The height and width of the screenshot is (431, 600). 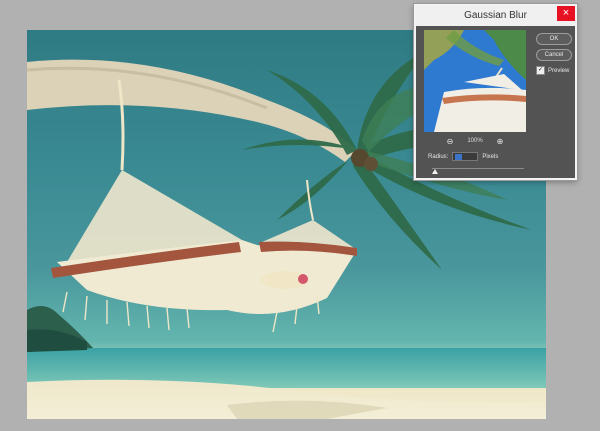 I want to click on zoom-in-icon: ⊕, so click(x=500, y=141).